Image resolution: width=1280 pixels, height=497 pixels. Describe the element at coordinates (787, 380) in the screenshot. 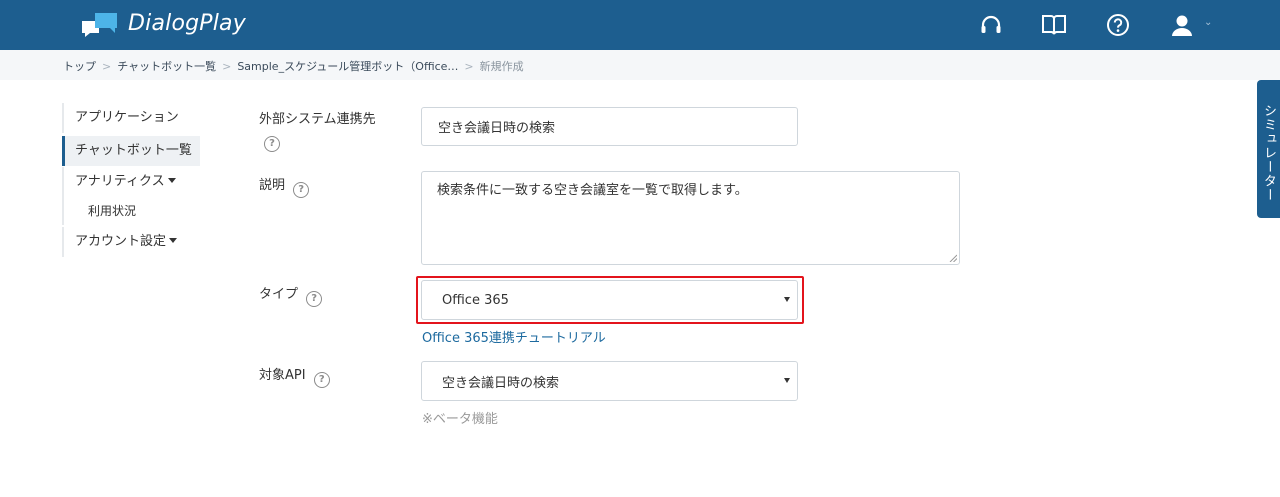

I see `dropdown-arrow-icon` at that location.